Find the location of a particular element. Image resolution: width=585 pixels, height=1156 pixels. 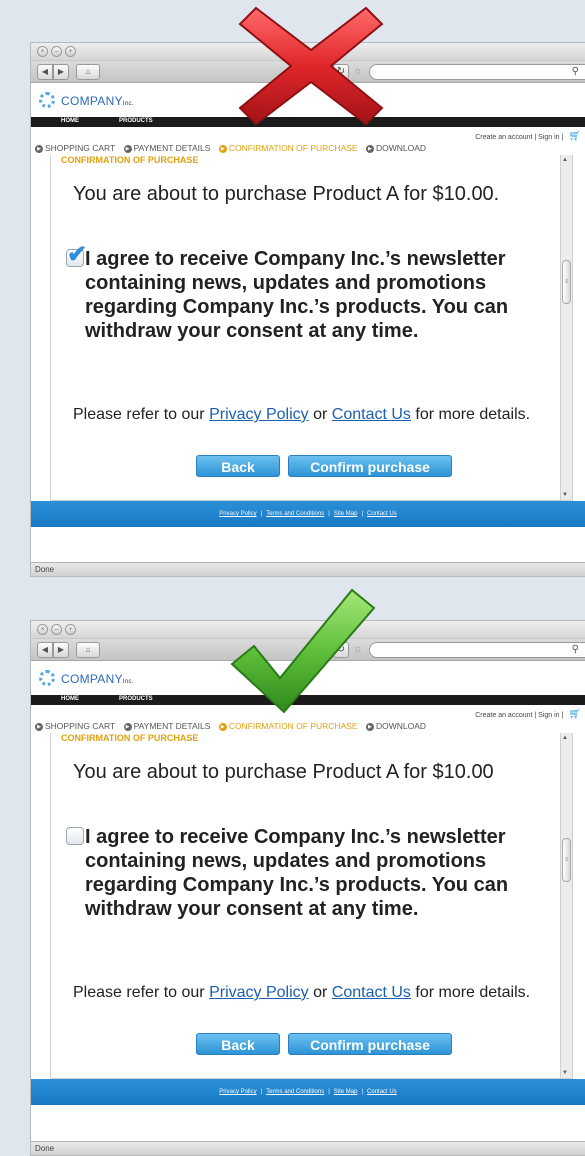

step-download: ▶ DOWNLOAD is located at coordinates (396, 148).